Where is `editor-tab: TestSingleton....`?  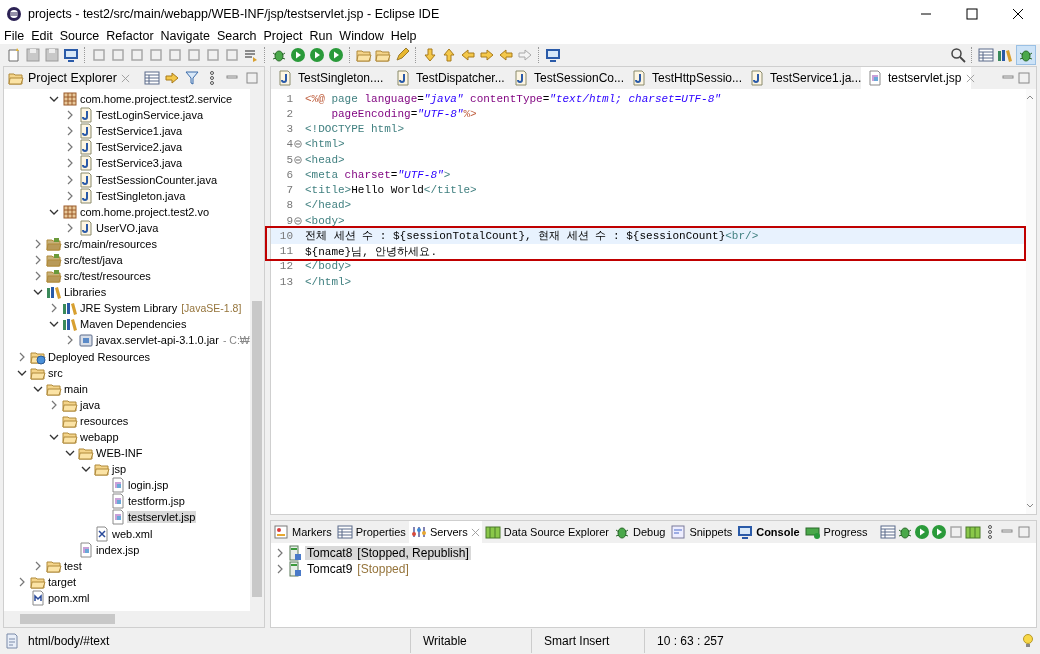 editor-tab: TestSingleton.... is located at coordinates (330, 78).